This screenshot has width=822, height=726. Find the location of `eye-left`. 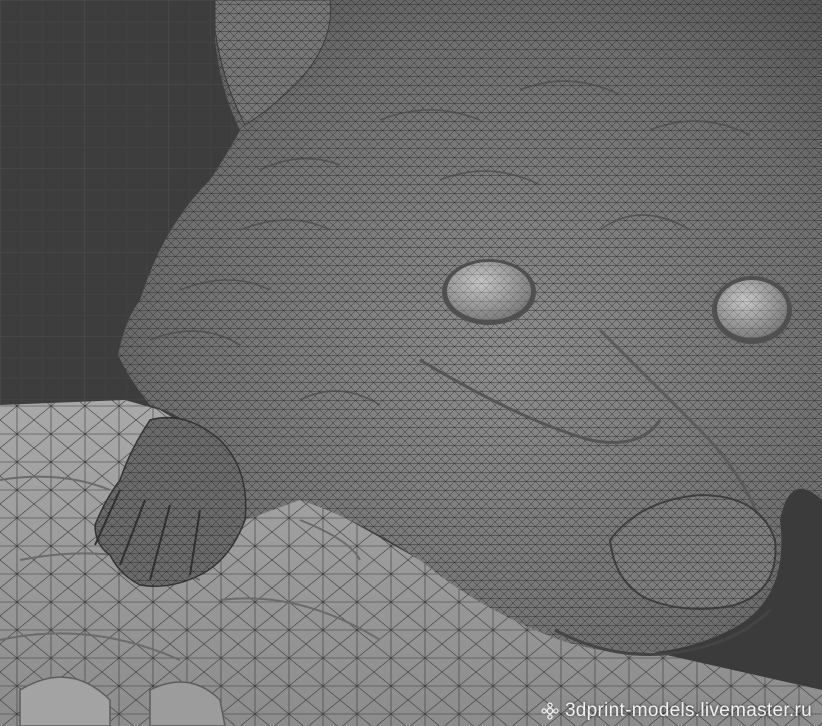

eye-left is located at coordinates (489, 292).